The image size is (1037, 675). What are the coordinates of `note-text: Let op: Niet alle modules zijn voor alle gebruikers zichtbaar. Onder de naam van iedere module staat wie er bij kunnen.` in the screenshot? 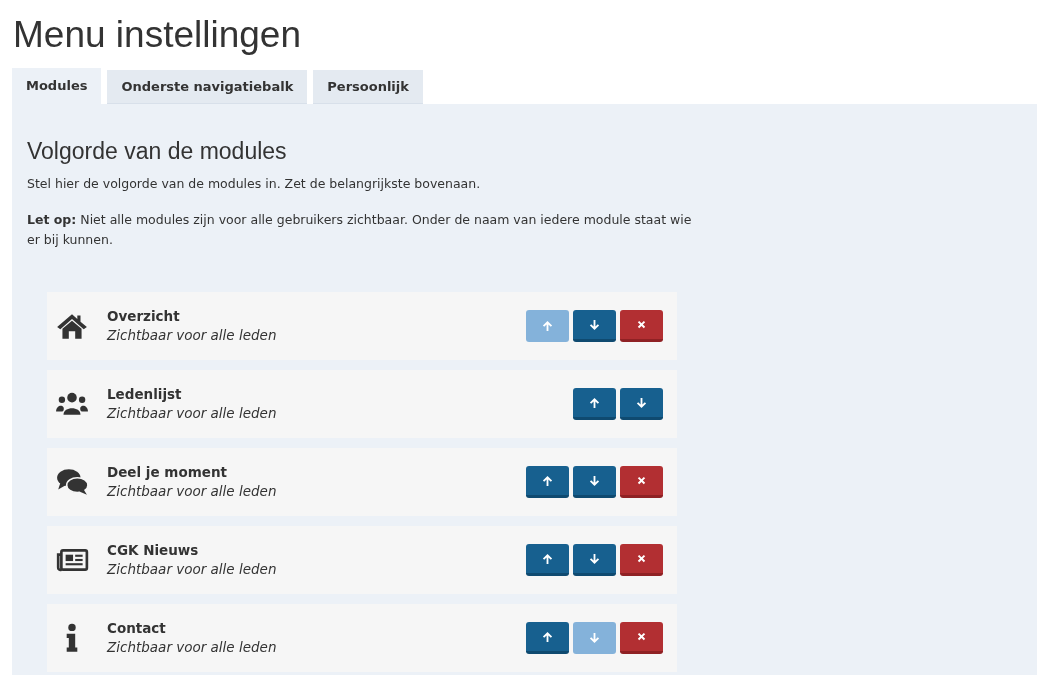 It's located at (359, 230).